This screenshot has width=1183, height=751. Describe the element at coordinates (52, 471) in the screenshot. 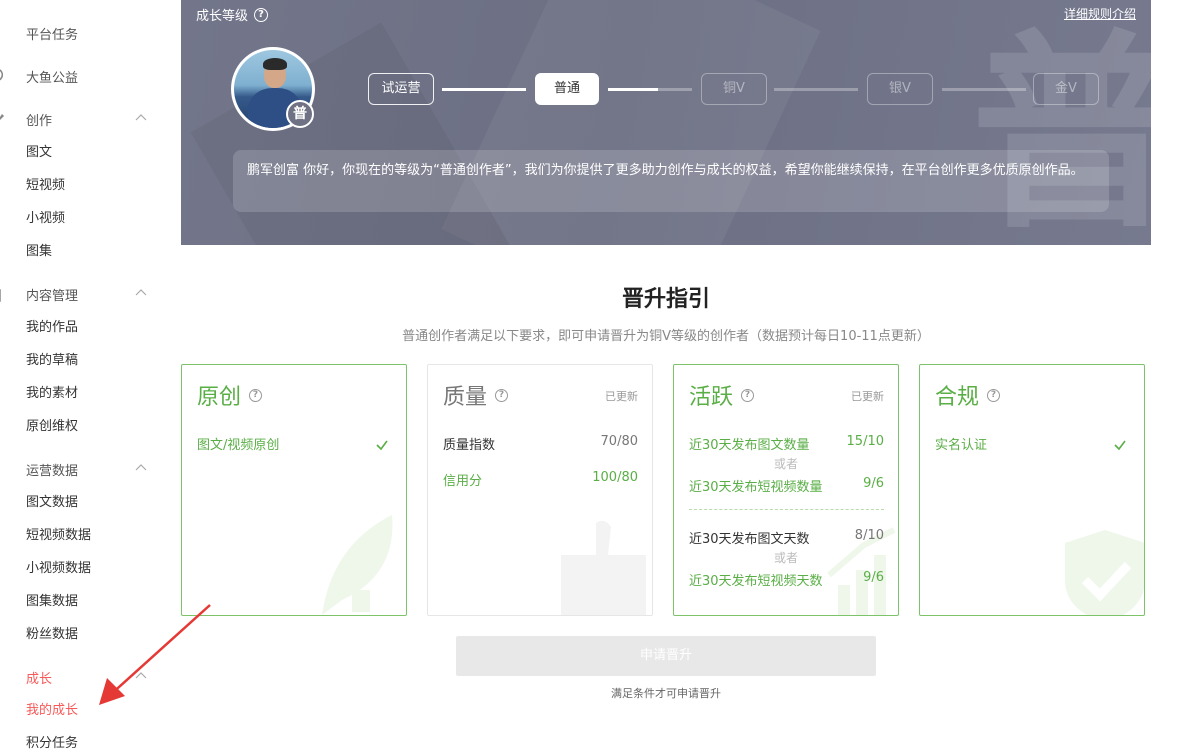

I see `sidebar-group-label: 运营数据` at that location.